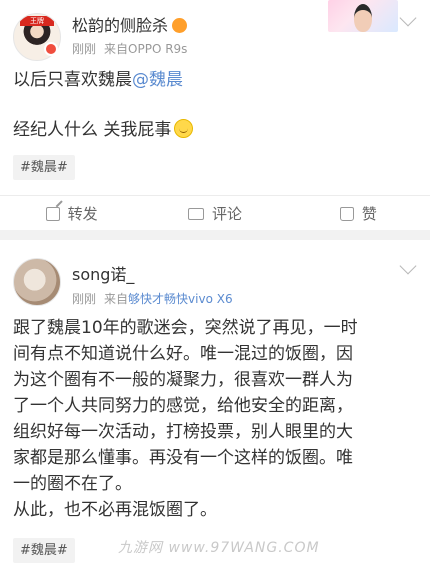 Image resolution: width=430 pixels, height=563 pixels. I want to click on post-source: 够快才畅快vivo X6, so click(180, 299).